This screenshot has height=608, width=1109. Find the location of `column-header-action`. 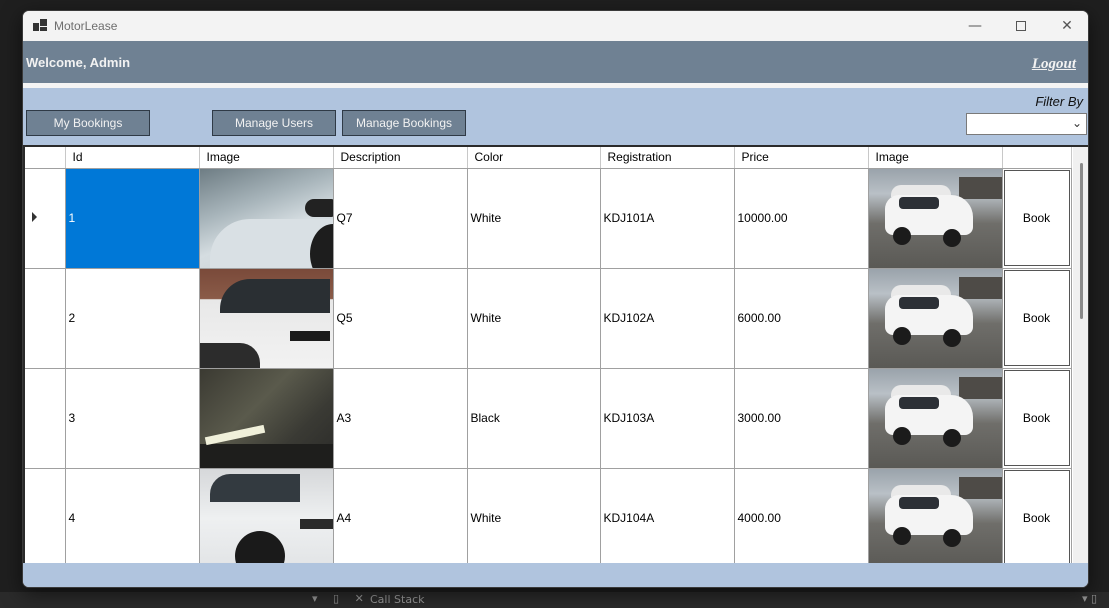

column-header-action is located at coordinates (1037, 158).